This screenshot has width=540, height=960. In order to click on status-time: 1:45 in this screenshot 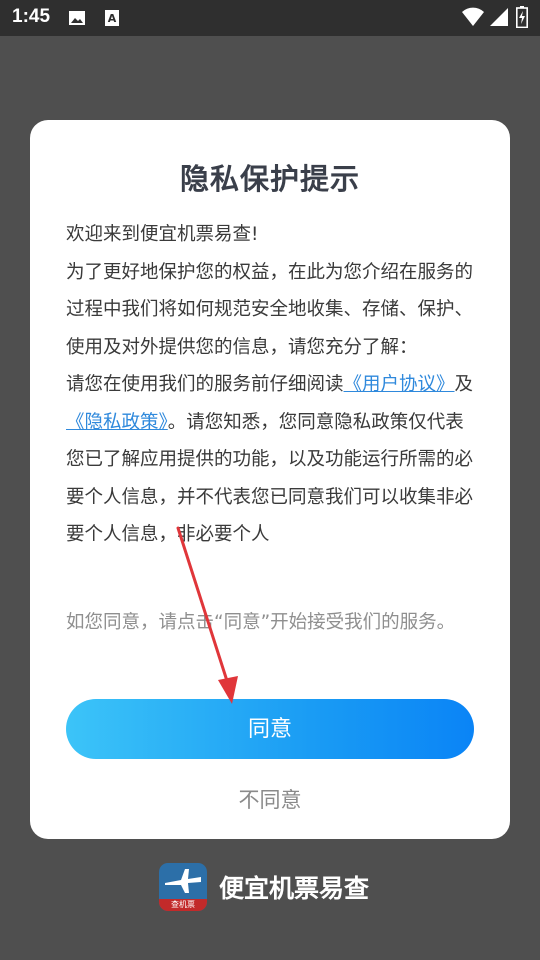, I will do `click(31, 16)`.